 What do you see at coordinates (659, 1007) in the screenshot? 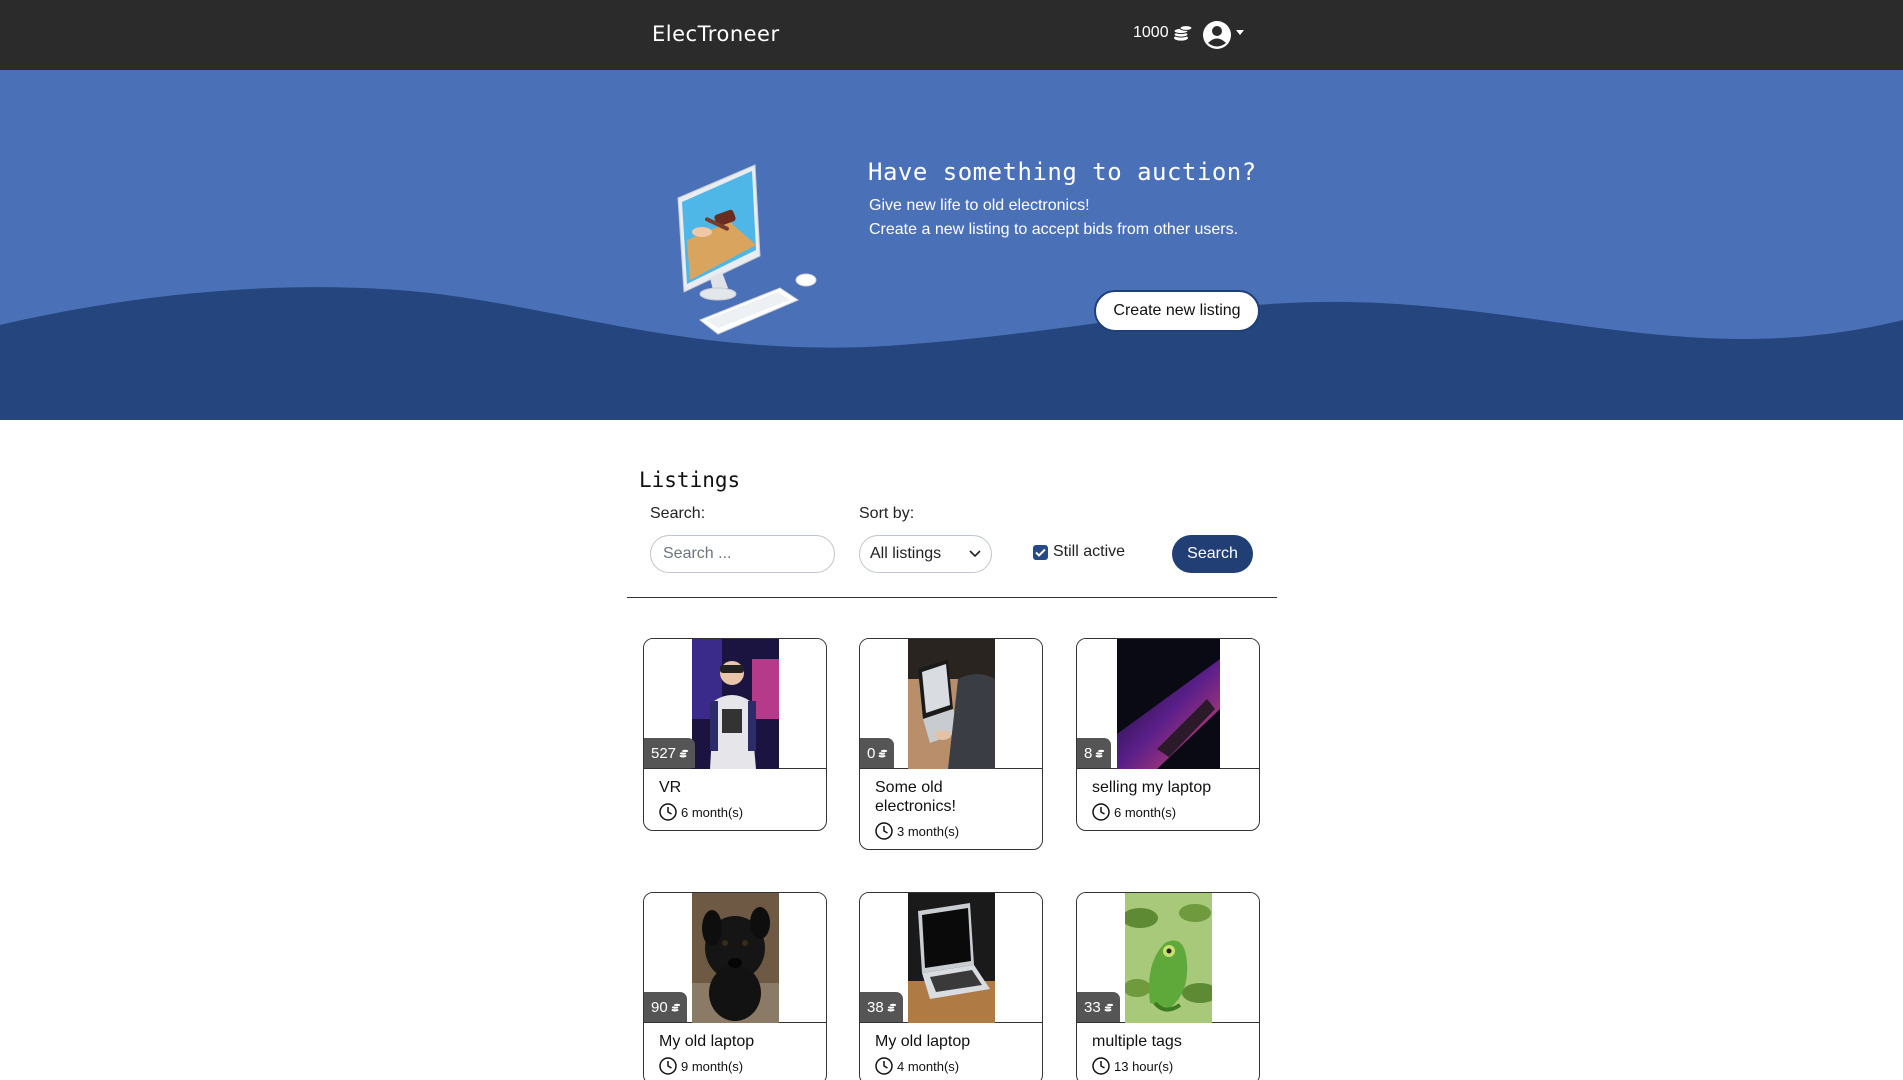
I see `bid-count: 90` at bounding box center [659, 1007].